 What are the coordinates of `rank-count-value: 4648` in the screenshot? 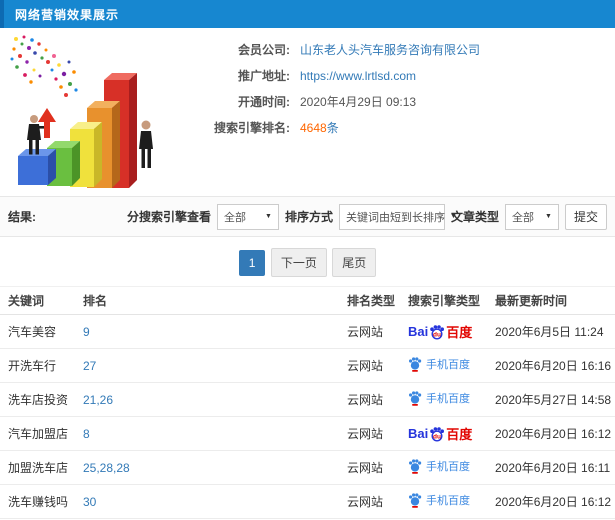 It's located at (313, 128).